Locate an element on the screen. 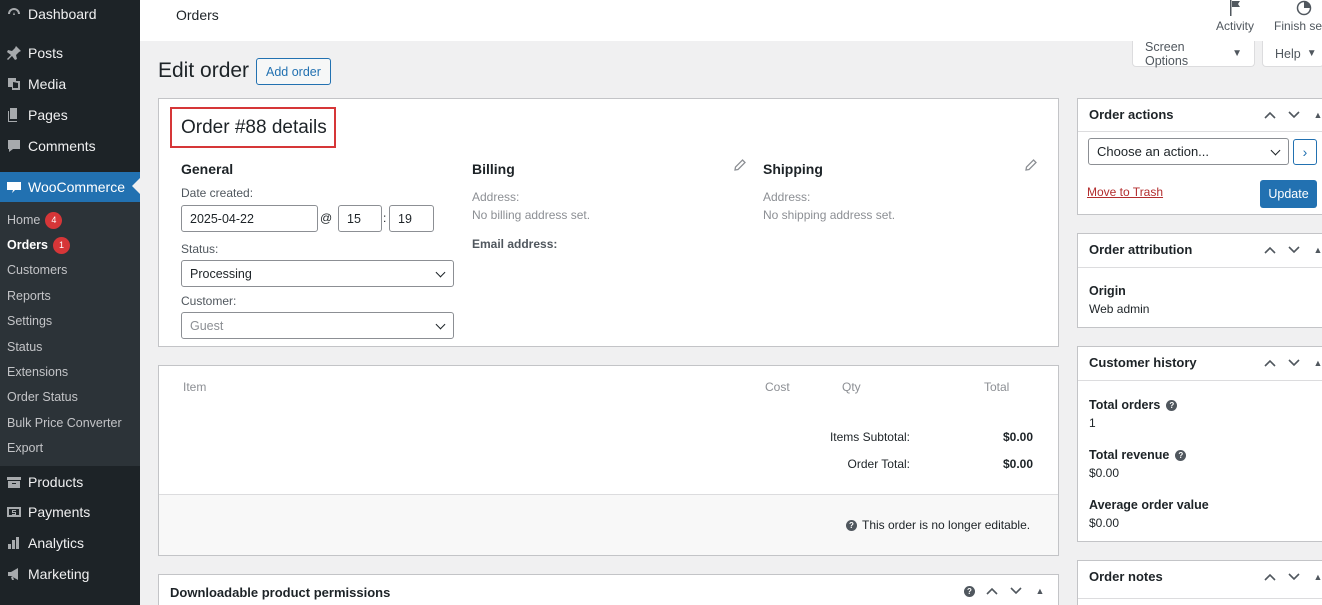  submenu-export: Export is located at coordinates (25, 448).